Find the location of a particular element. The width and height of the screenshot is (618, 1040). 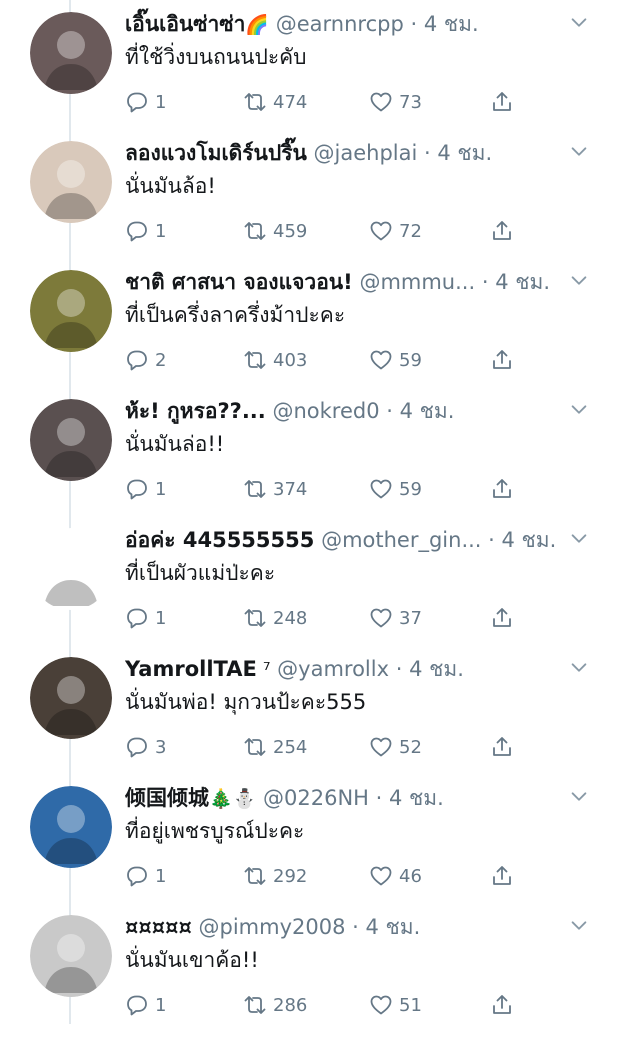

retweet-button: 374 is located at coordinates (275, 489).